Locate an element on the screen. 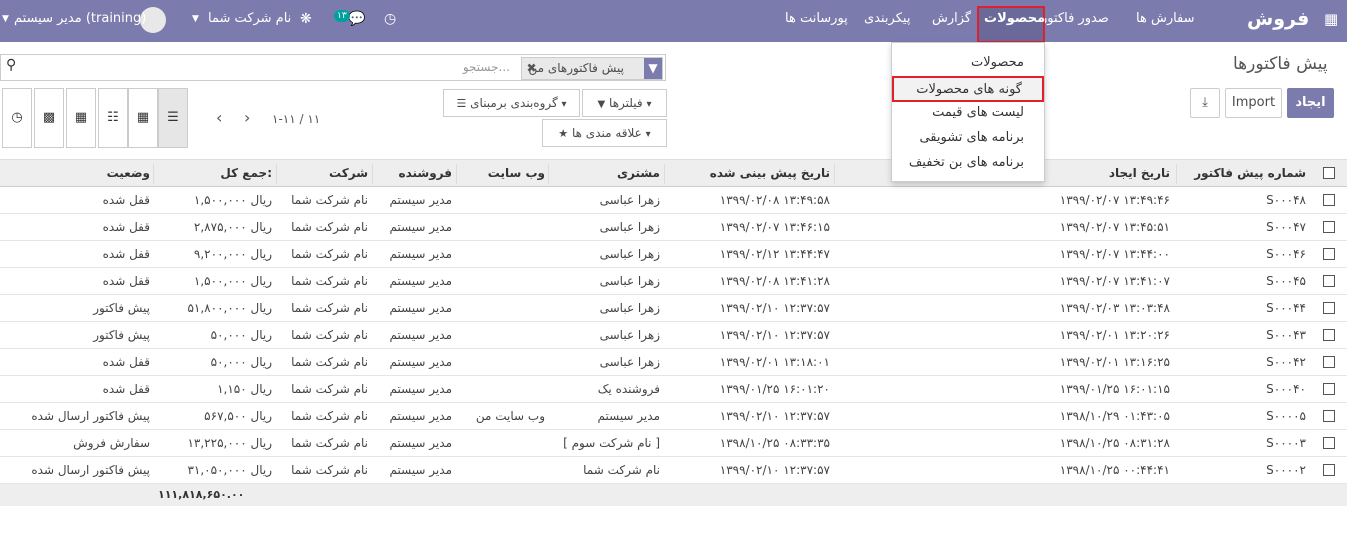 The width and height of the screenshot is (1347, 536). col-status: وضعیت is located at coordinates (80, 173).